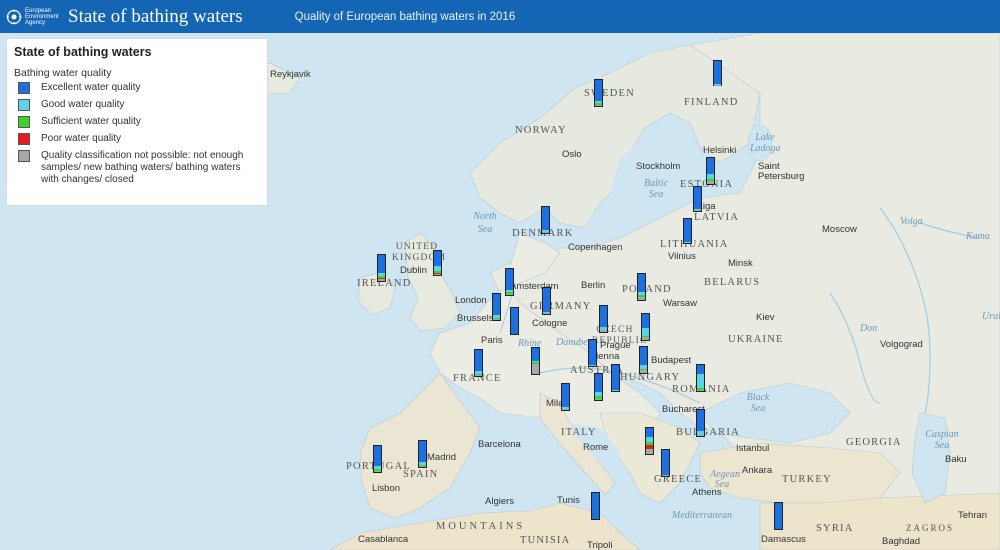  Describe the element at coordinates (377, 459) in the screenshot. I see `station-bar-portugal` at that location.